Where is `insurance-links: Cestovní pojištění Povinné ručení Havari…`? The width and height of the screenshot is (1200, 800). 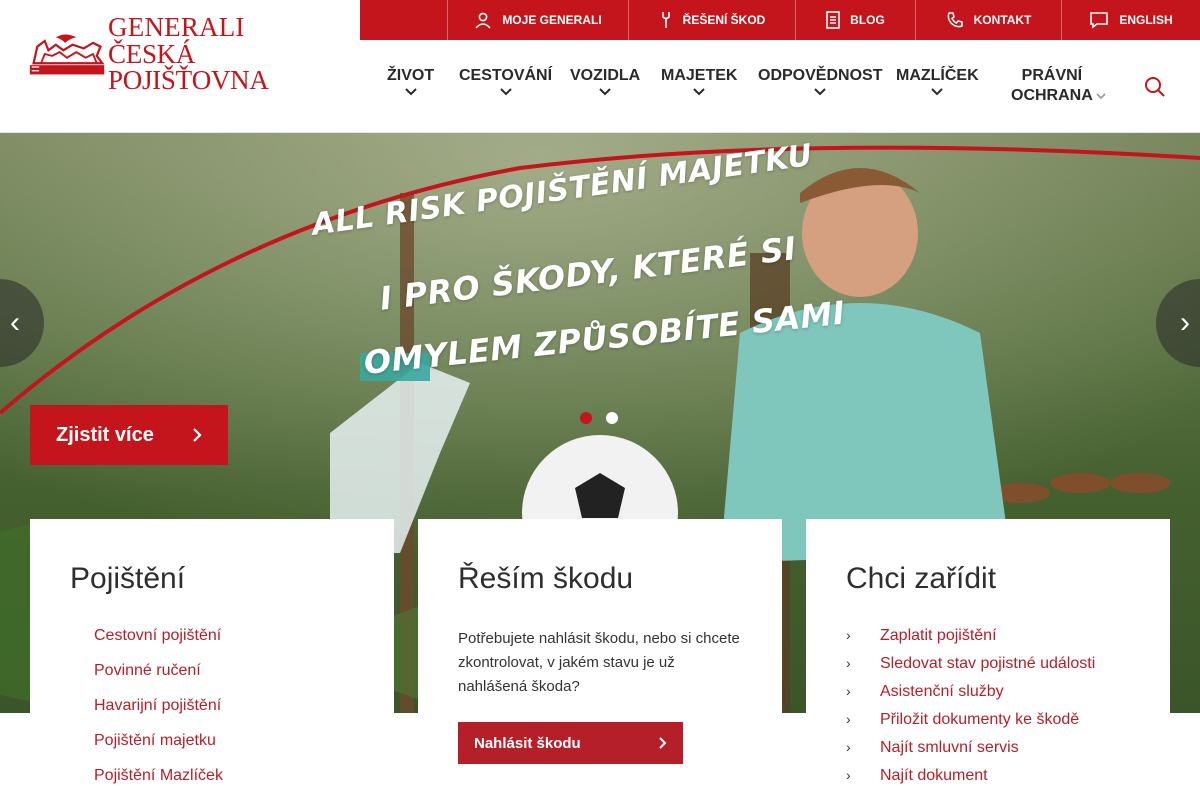
insurance-links: Cestovní pojištění Povinné ručení Havari… is located at coordinates (158, 713).